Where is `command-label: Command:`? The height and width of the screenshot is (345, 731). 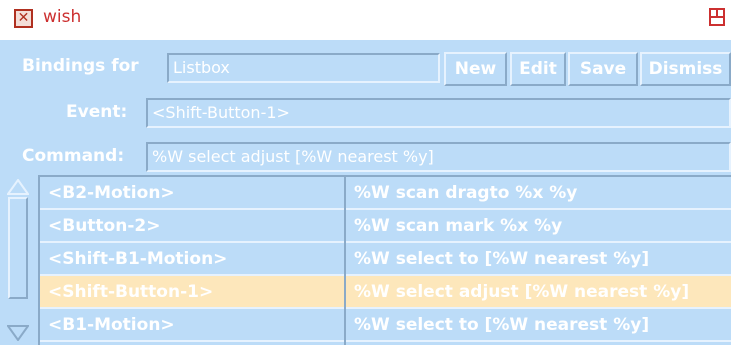 command-label: Command: is located at coordinates (73, 156).